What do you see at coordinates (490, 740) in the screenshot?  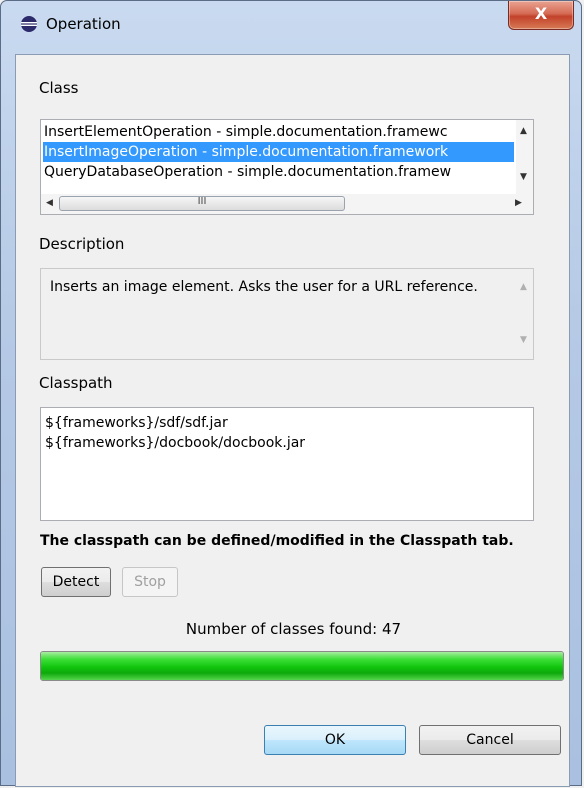 I see `cancel-button: Cancel` at bounding box center [490, 740].